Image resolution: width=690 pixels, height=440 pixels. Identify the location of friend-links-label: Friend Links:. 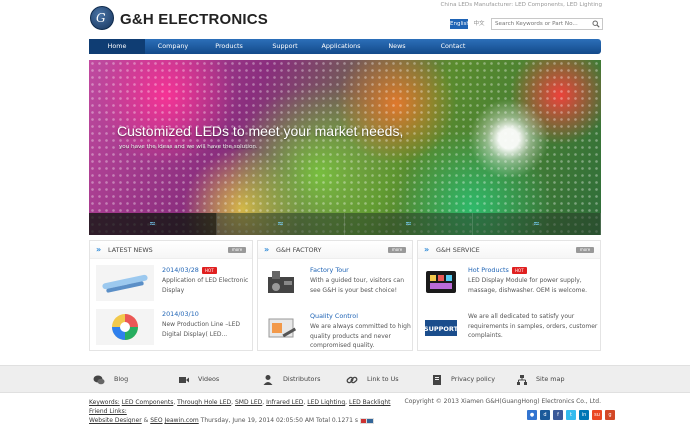
(108, 411).